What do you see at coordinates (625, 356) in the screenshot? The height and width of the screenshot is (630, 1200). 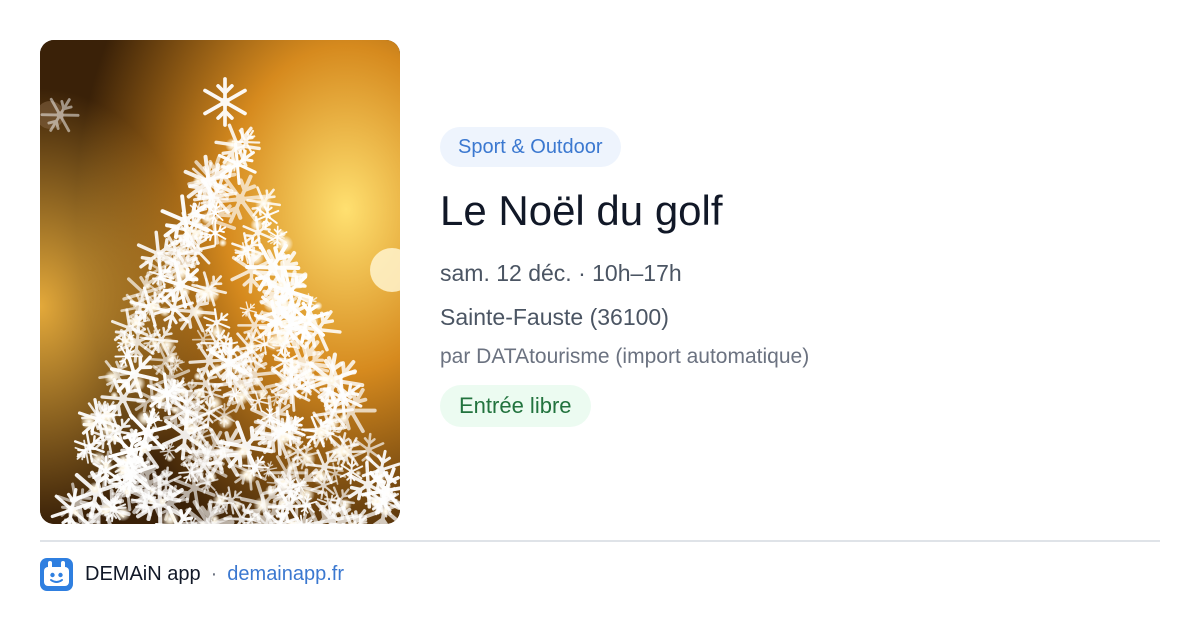 I see `event-source: par DATAtourisme (import automatique)` at bounding box center [625, 356].